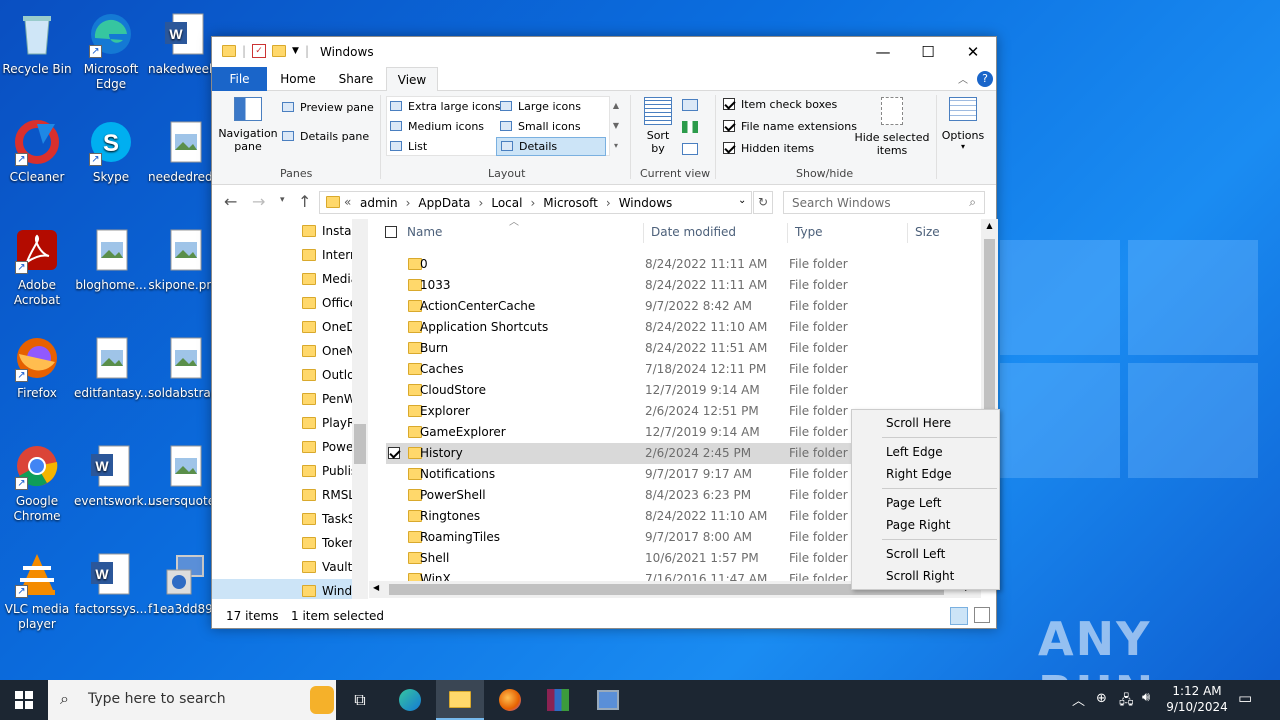  I want to click on large-icons-view-icon, so click(982, 615).